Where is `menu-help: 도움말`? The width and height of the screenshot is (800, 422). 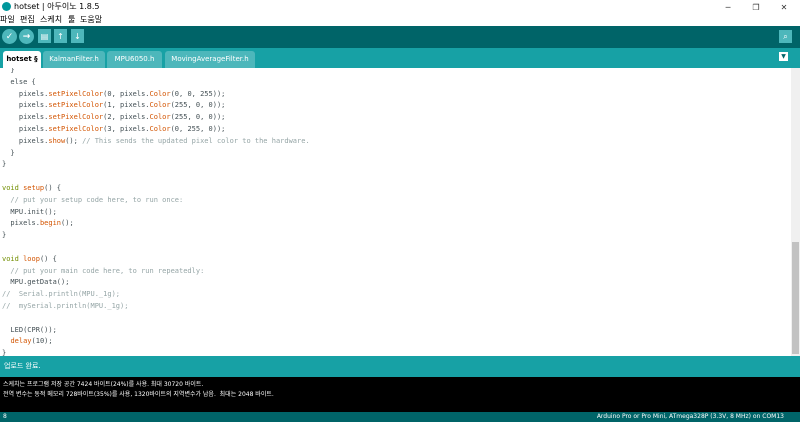 menu-help: 도움말 is located at coordinates (91, 20).